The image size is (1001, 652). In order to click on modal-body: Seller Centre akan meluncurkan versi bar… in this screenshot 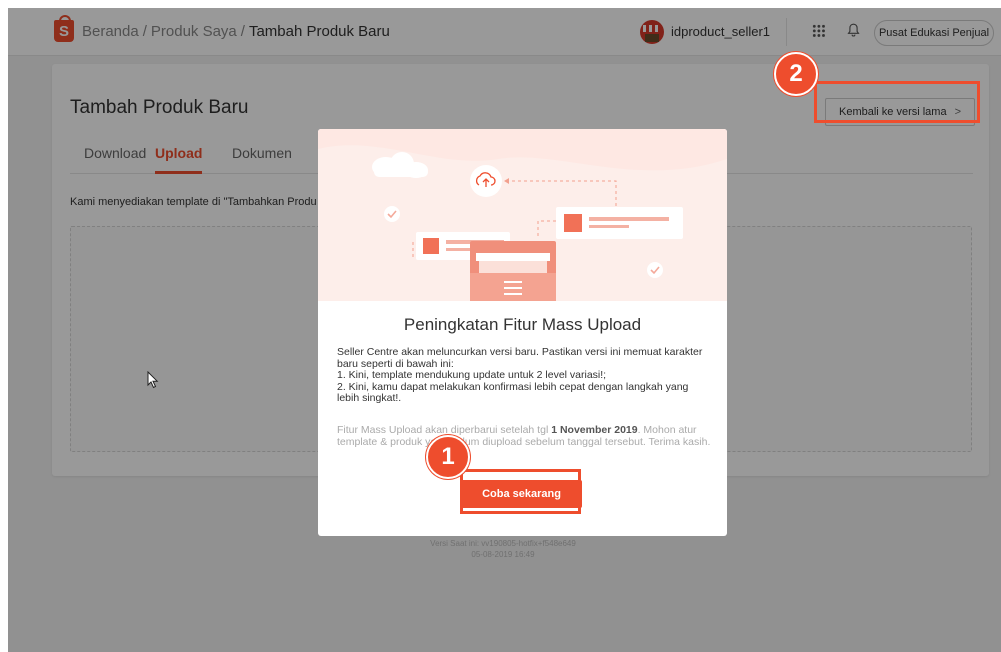, I will do `click(524, 375)`.